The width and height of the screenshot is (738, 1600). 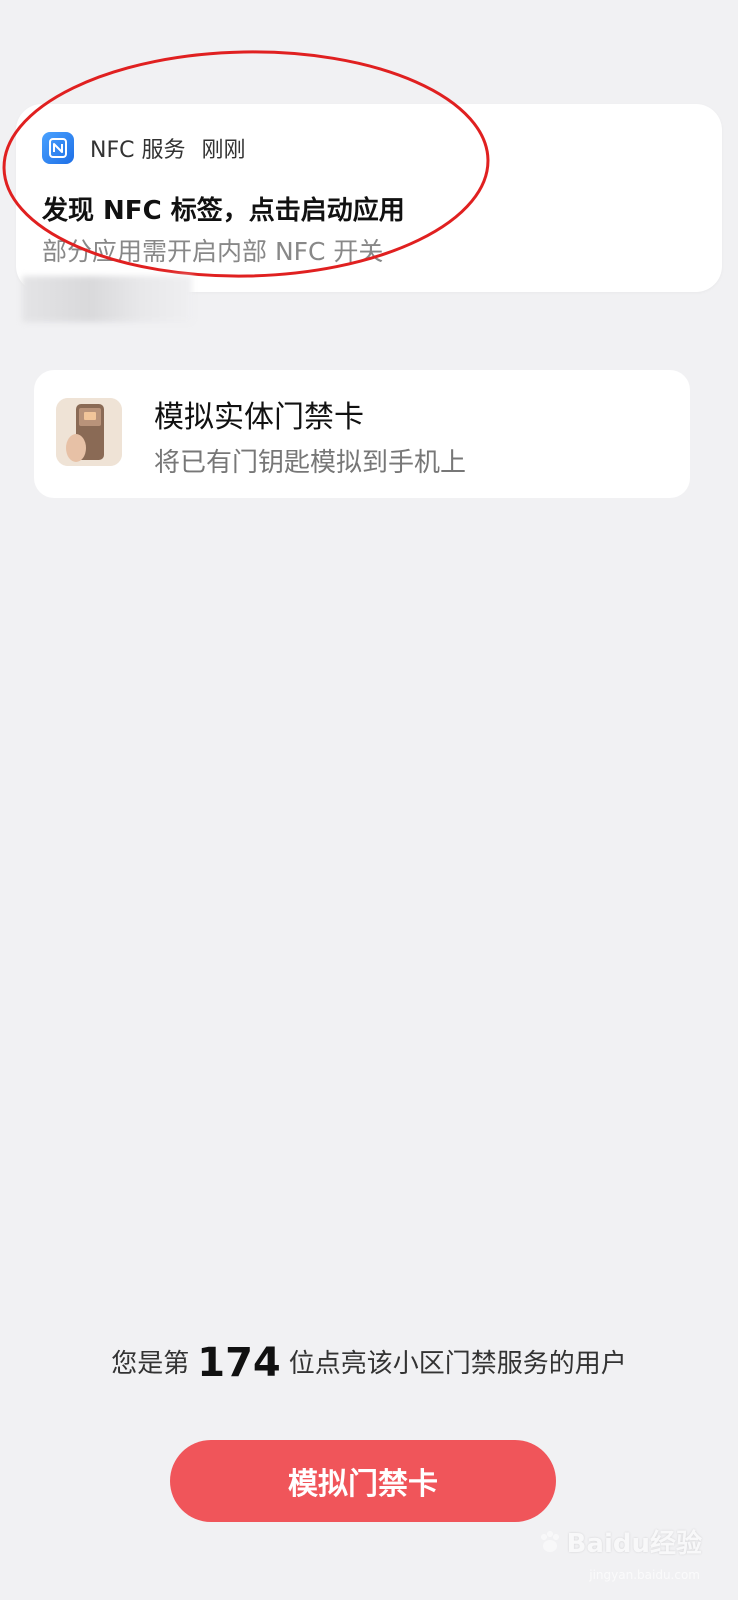 I want to click on baidu-watermark: Baidu经验, so click(x=619, y=1541).